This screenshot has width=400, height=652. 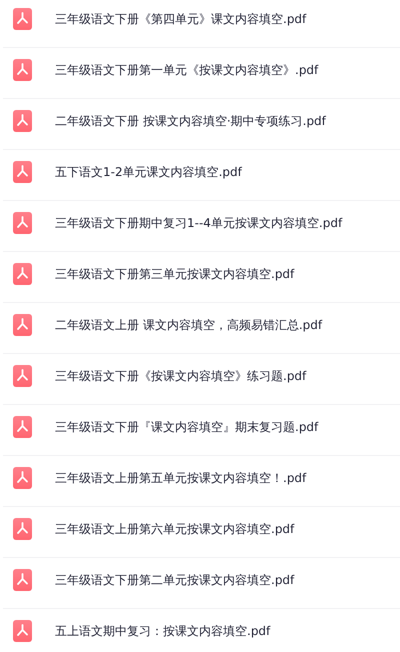 I want to click on file-name: 三年级语文下册第二单元按课文内容填空.pdf, so click(x=174, y=580).